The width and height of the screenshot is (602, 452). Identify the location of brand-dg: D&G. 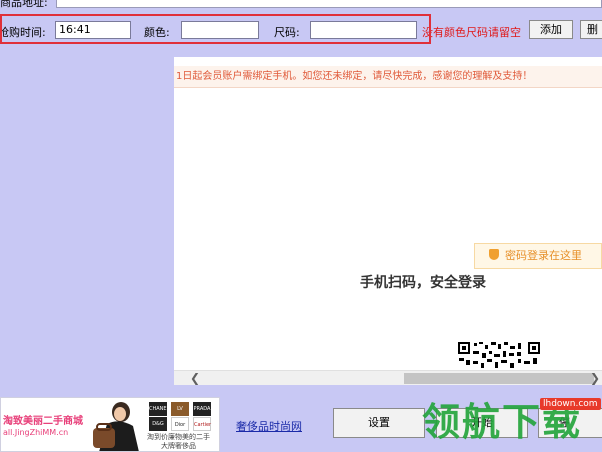
(158, 424).